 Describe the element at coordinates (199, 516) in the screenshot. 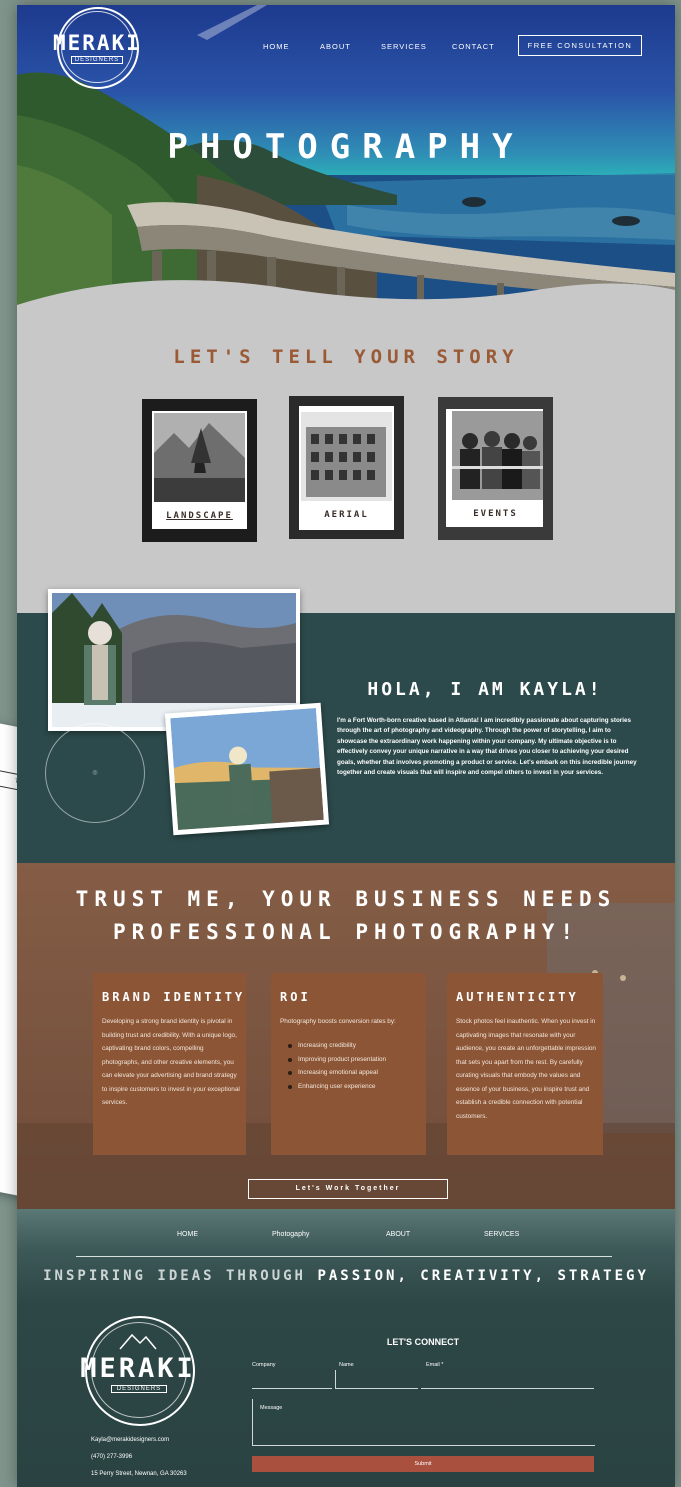

I see `landscape-label: LANDSCAPE` at that location.